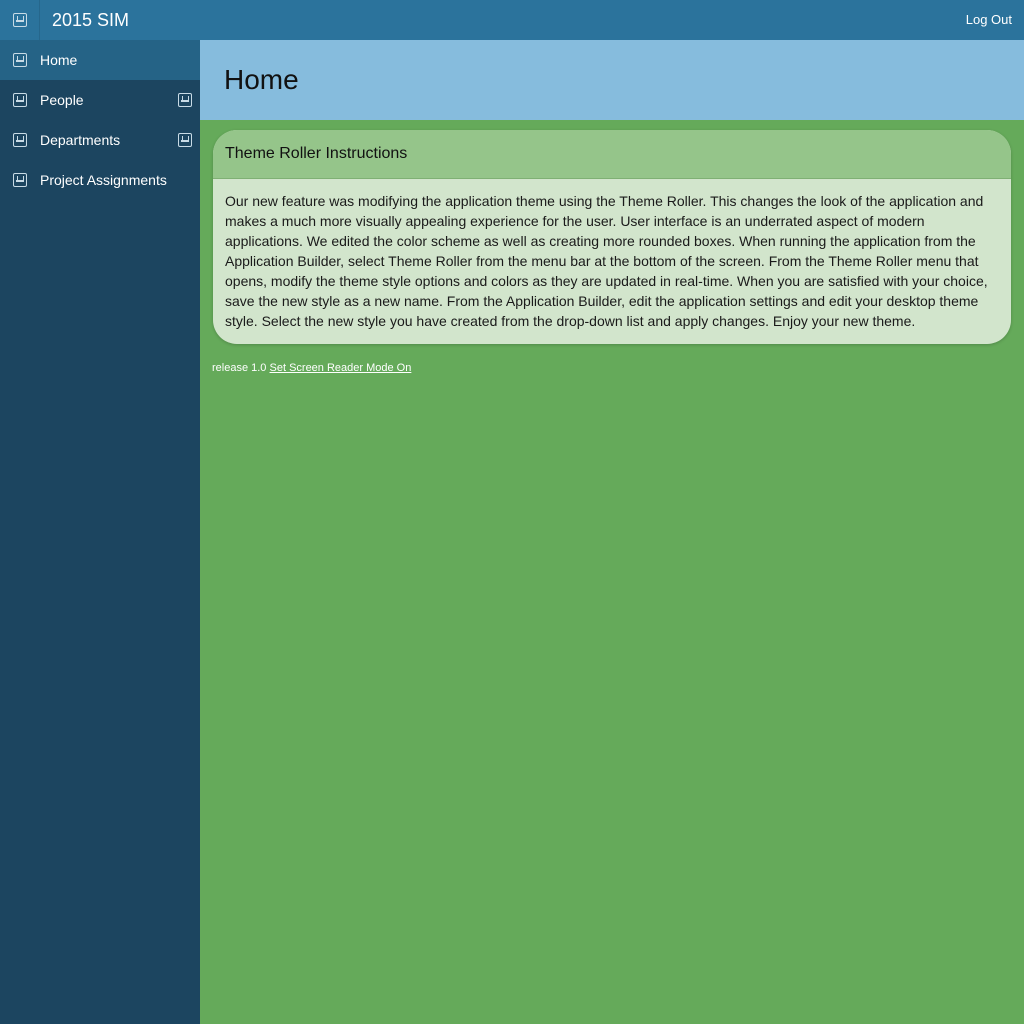  I want to click on sidebar-item-label: Home, so click(59, 60).